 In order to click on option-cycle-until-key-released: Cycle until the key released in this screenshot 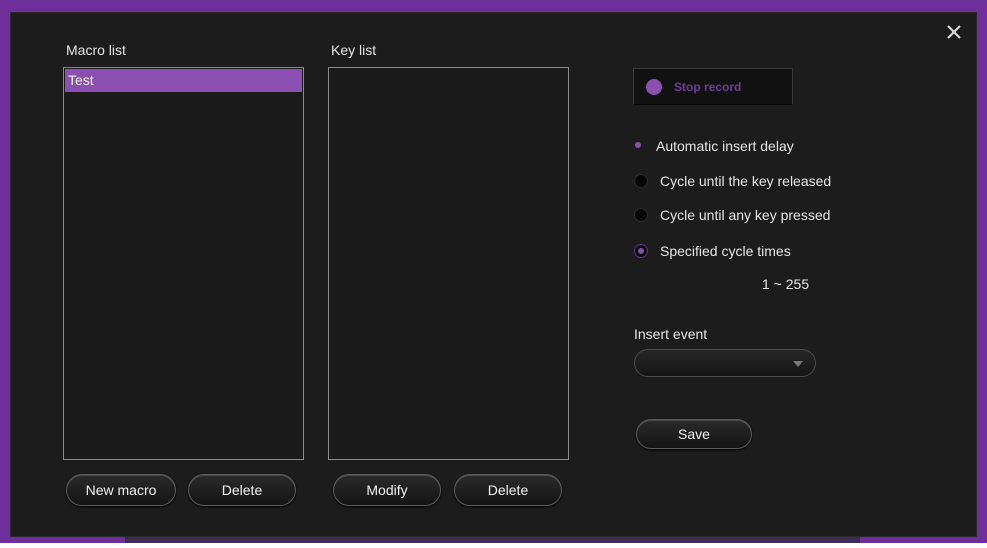, I will do `click(732, 181)`.